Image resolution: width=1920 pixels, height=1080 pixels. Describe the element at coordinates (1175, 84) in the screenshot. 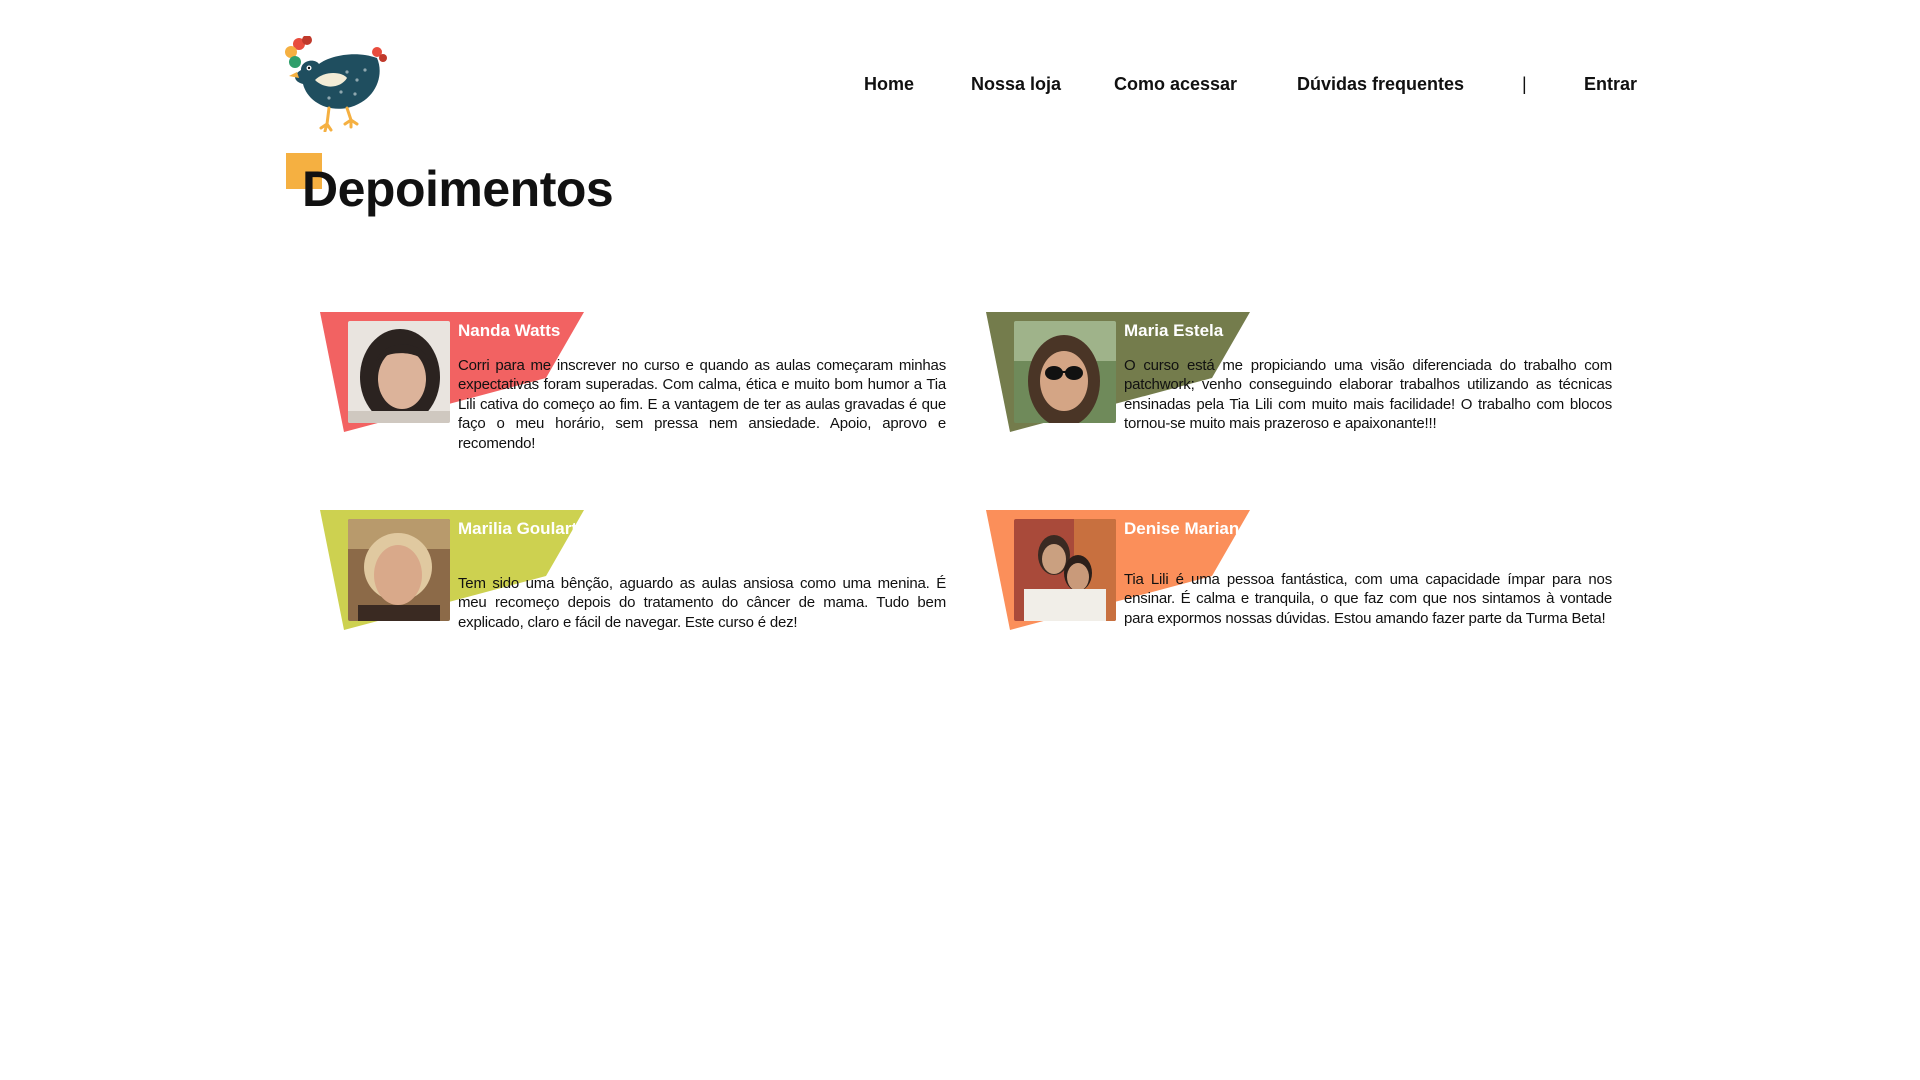

I see `nav-como-acessar: Como acessar` at that location.